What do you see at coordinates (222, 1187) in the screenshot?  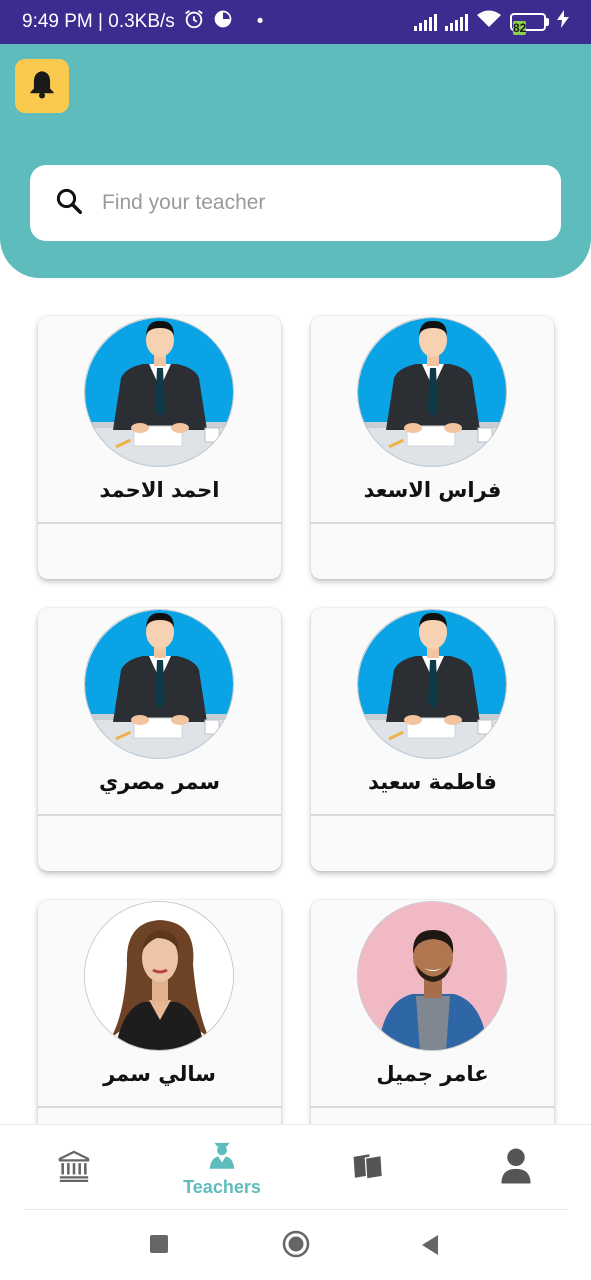 I see `nav-teachers-label: Teachers` at bounding box center [222, 1187].